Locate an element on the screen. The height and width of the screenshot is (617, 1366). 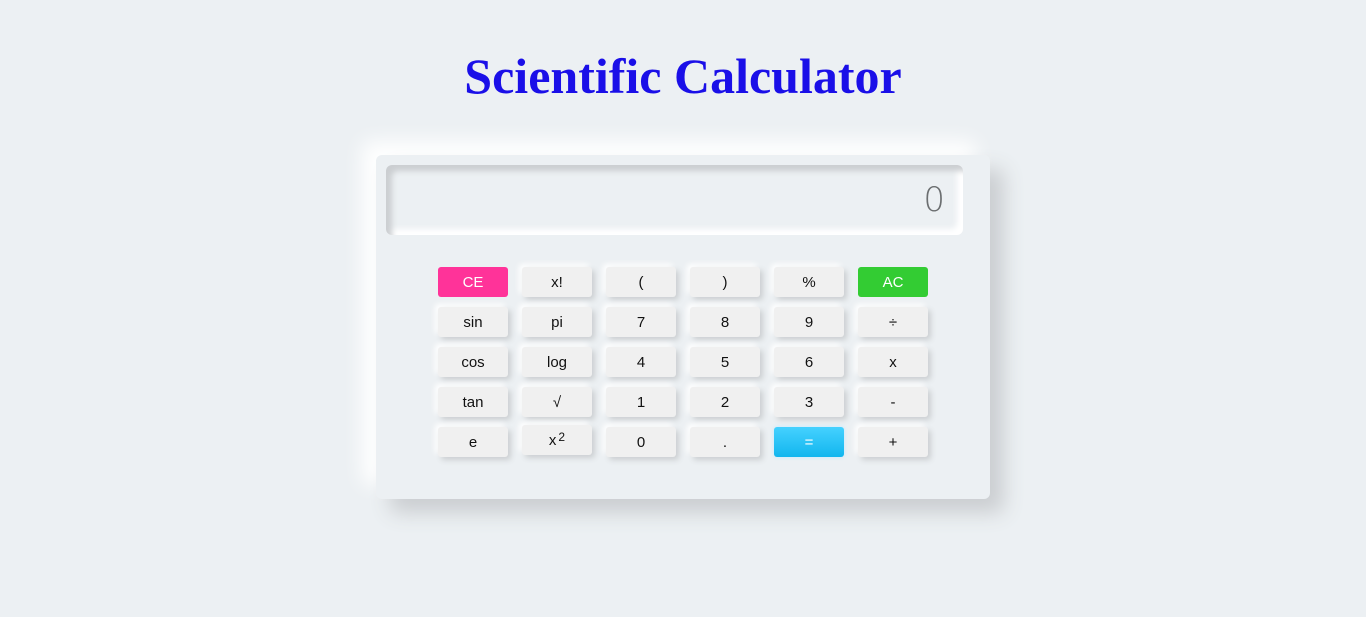
digit-9-button: 9 is located at coordinates (809, 322).